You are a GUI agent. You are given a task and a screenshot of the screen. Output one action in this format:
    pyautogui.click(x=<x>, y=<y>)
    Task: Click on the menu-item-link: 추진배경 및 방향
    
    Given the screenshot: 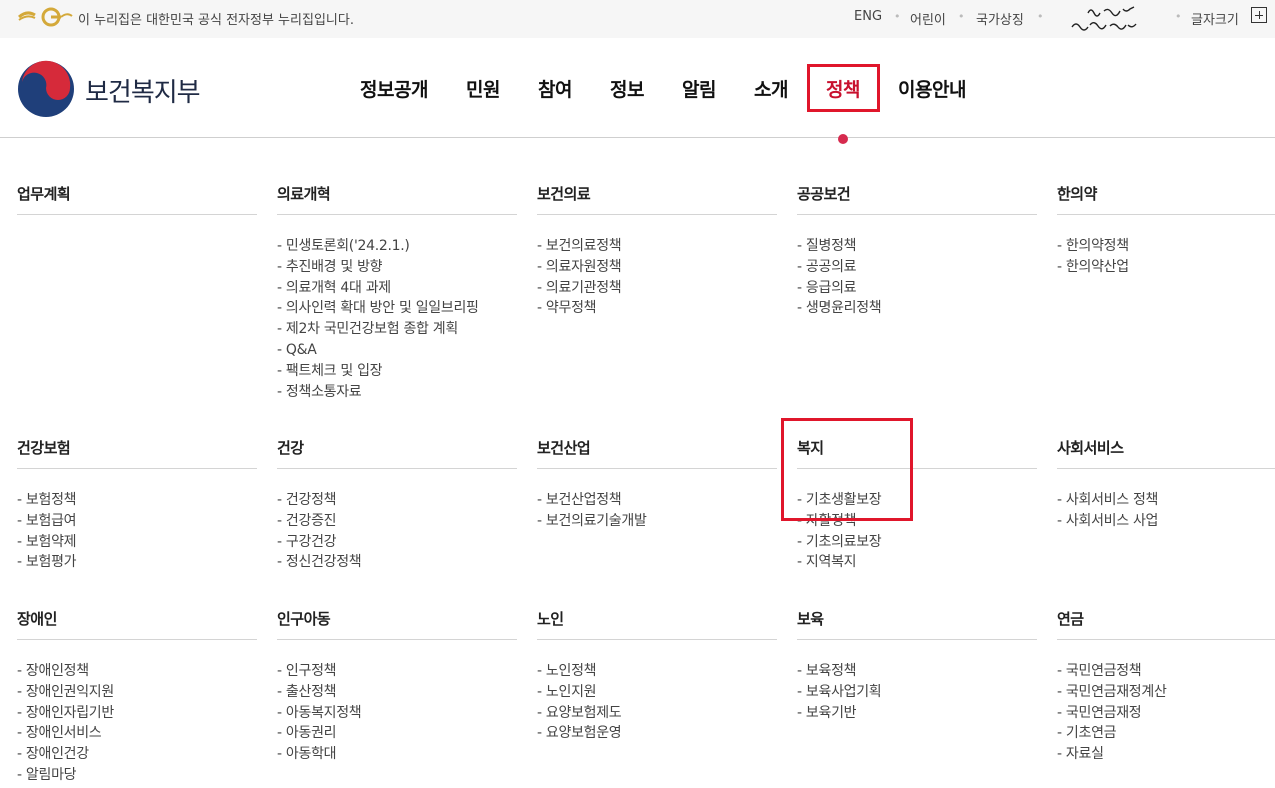 What is the action you would take?
    pyautogui.click(x=397, y=267)
    